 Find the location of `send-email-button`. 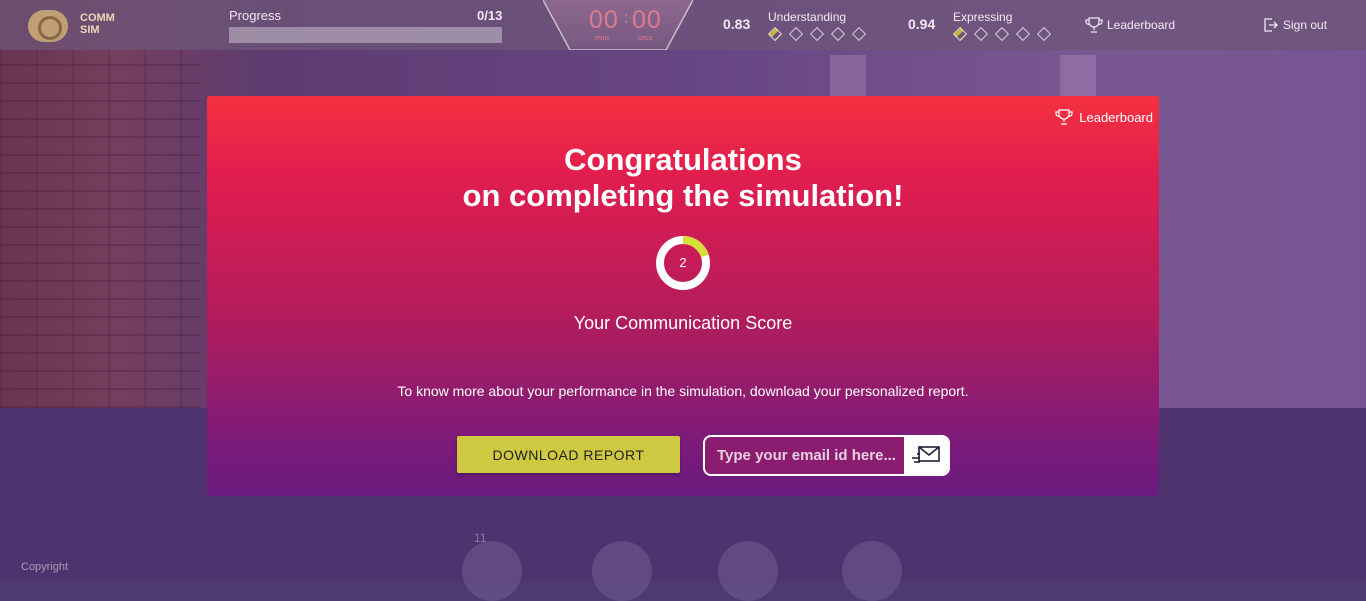

send-email-button is located at coordinates (926, 455).